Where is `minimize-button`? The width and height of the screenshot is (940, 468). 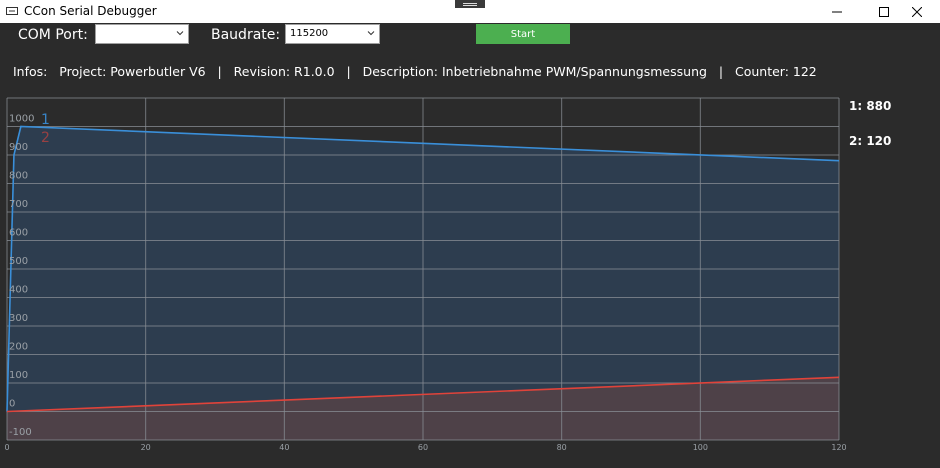
minimize-button is located at coordinates (837, 11).